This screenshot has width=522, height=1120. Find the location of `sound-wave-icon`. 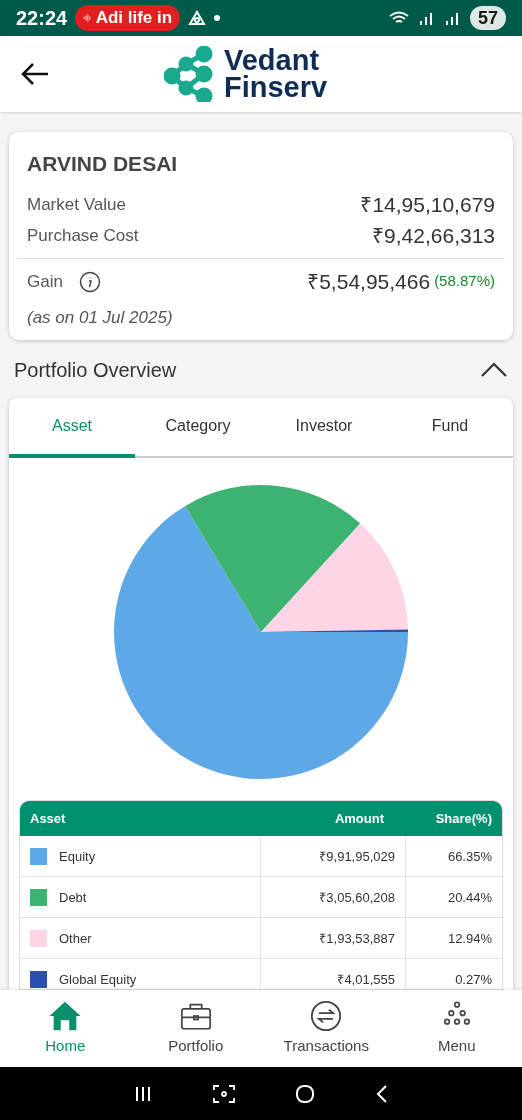

sound-wave-icon is located at coordinates (87, 18).